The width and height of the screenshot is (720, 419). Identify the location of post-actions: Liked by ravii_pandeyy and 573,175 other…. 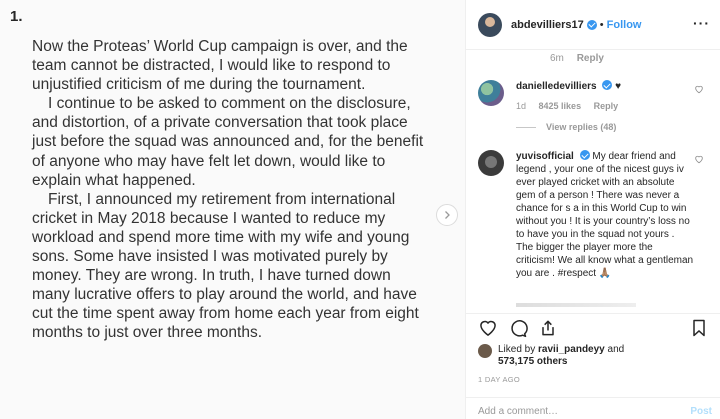
(593, 366).